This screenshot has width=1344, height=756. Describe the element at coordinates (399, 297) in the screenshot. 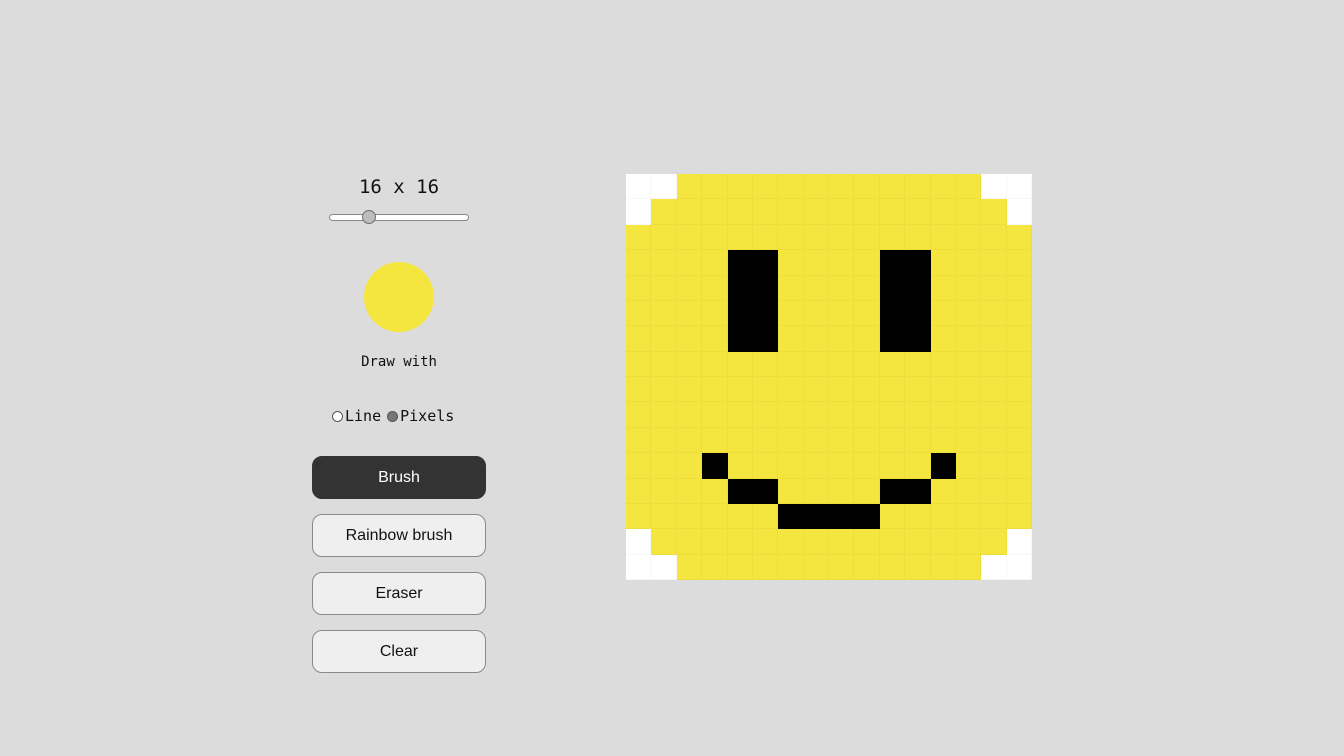

I see `color-picker` at that location.